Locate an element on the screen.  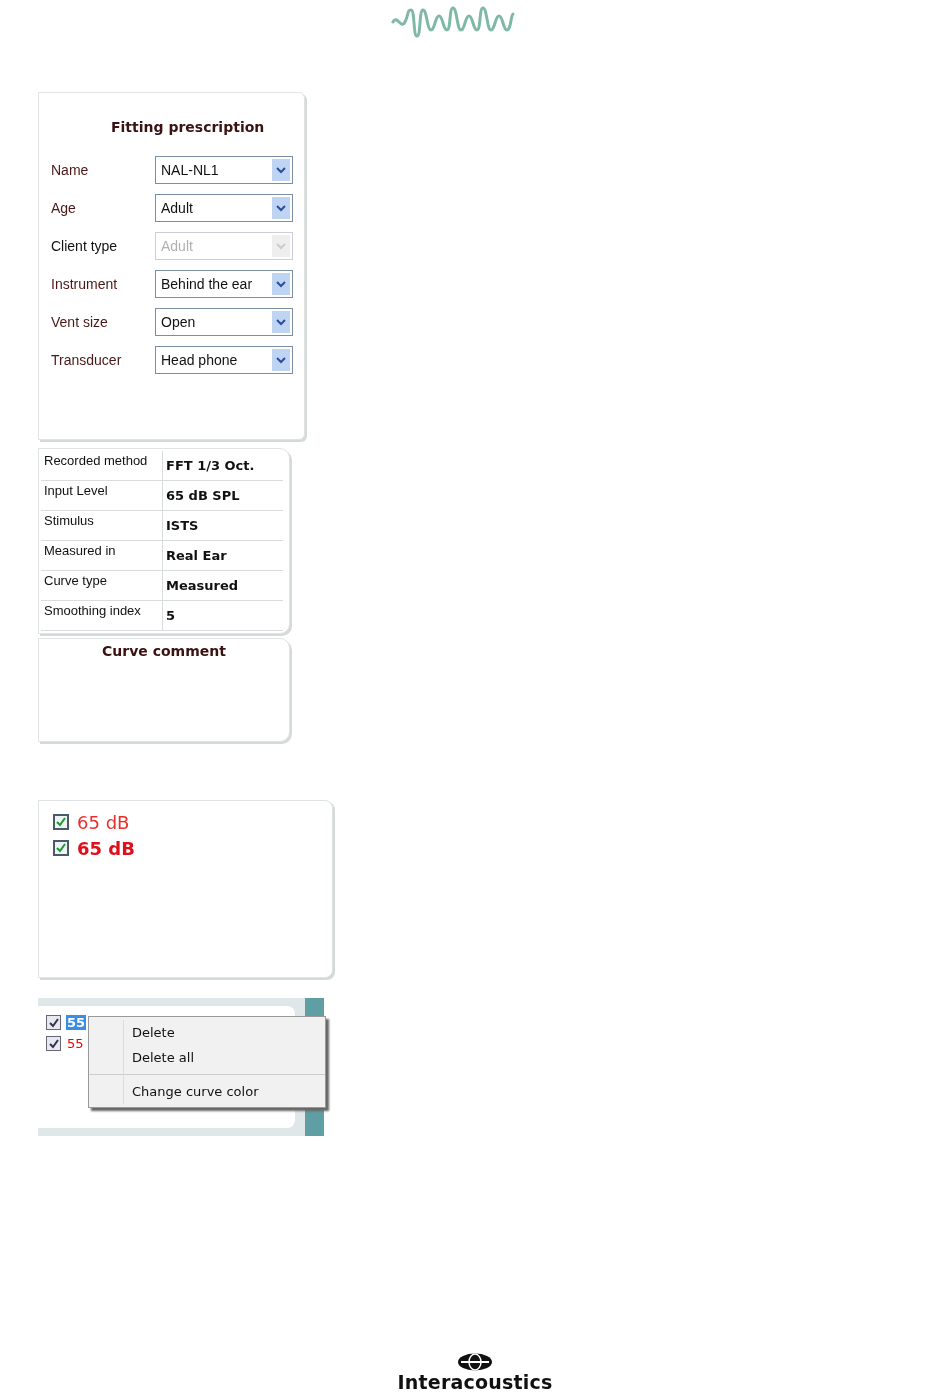
globe-logo-icon is located at coordinates (475, 1362).